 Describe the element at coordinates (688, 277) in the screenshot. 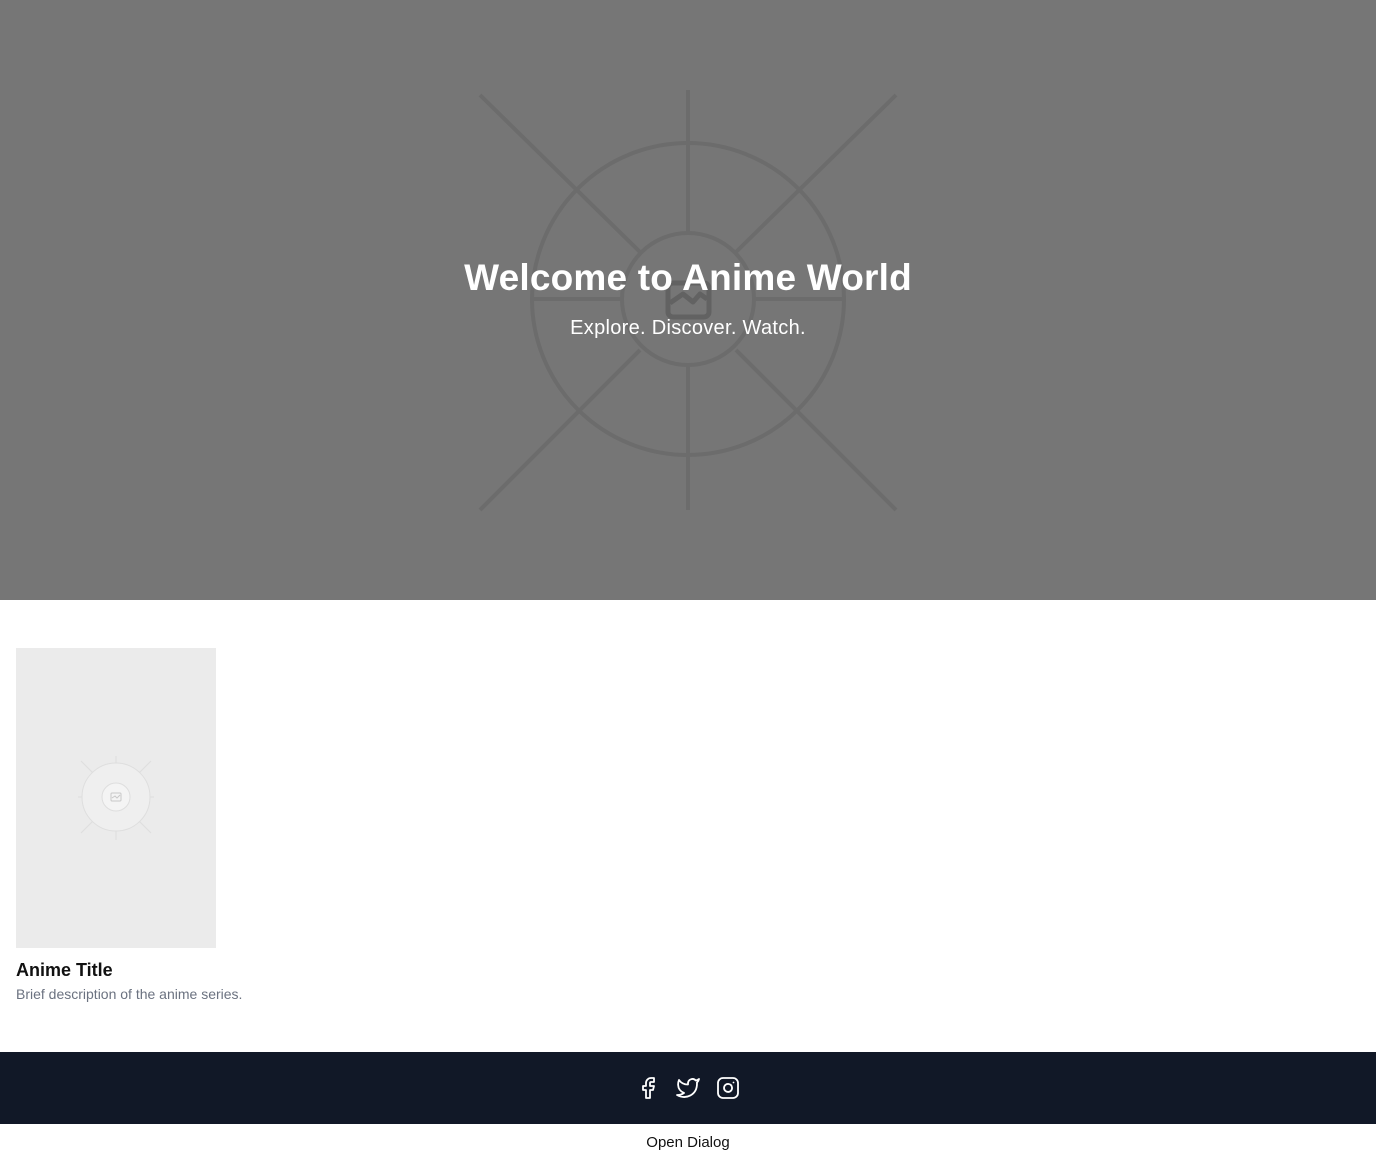

I see `hero-title: Welcome to Anime World` at that location.